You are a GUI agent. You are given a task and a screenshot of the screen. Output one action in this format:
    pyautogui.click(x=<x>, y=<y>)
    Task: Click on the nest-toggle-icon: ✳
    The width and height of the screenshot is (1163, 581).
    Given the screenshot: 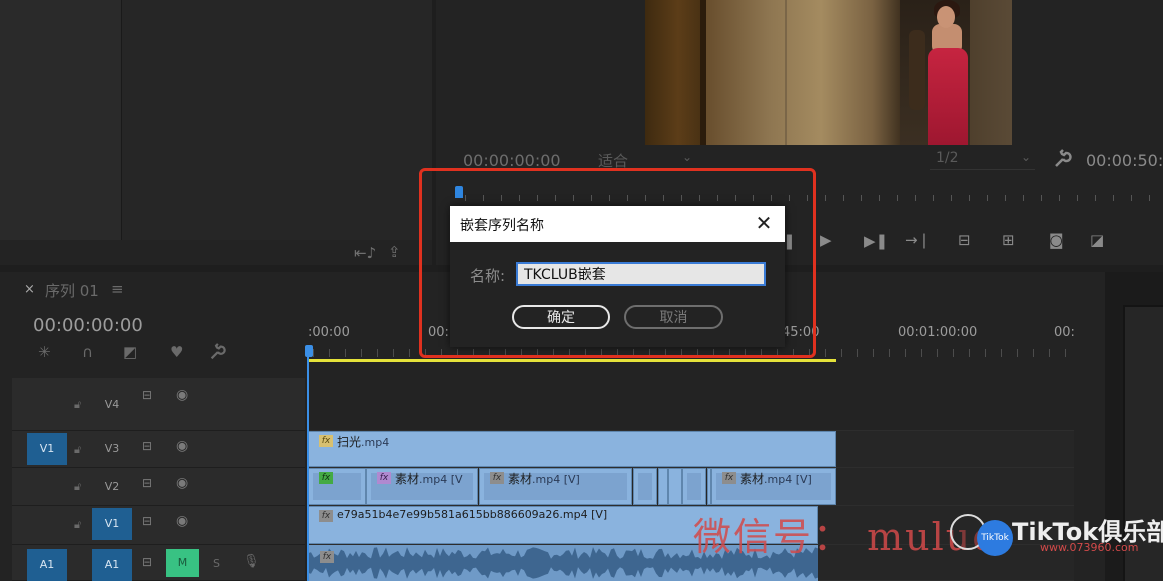 What is the action you would take?
    pyautogui.click(x=44, y=352)
    